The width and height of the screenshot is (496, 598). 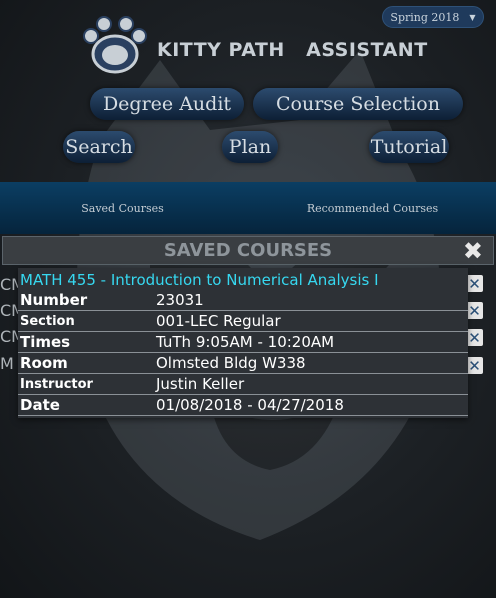 I want to click on plan-button: Plan, so click(x=250, y=147).